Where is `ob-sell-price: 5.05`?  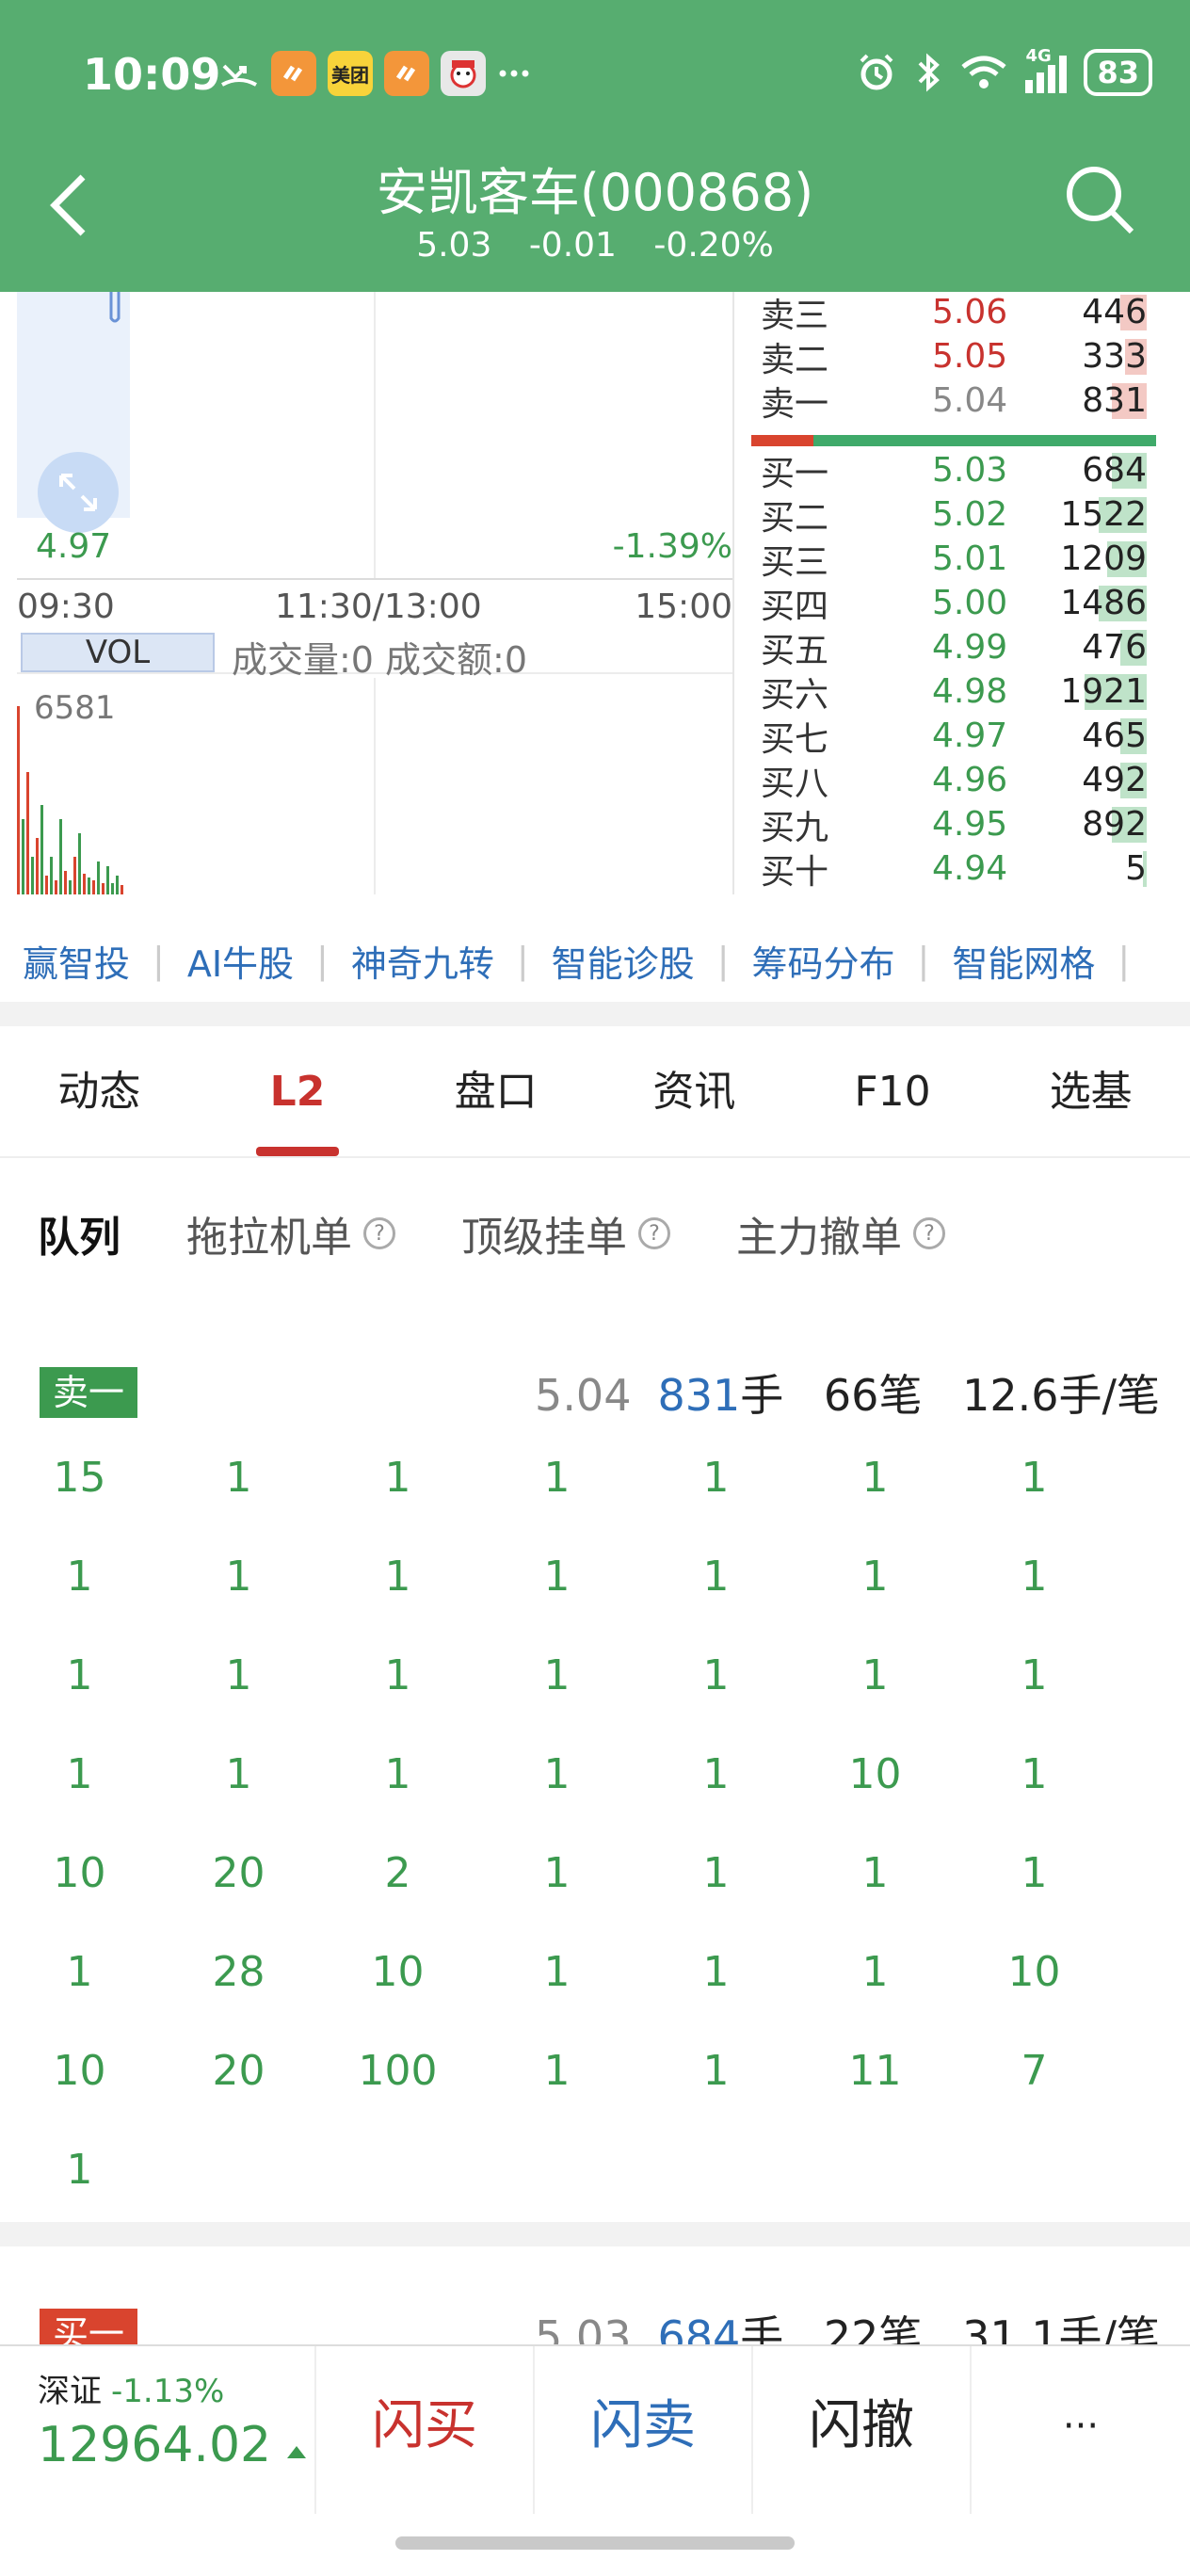
ob-sell-price: 5.05 is located at coordinates (970, 356).